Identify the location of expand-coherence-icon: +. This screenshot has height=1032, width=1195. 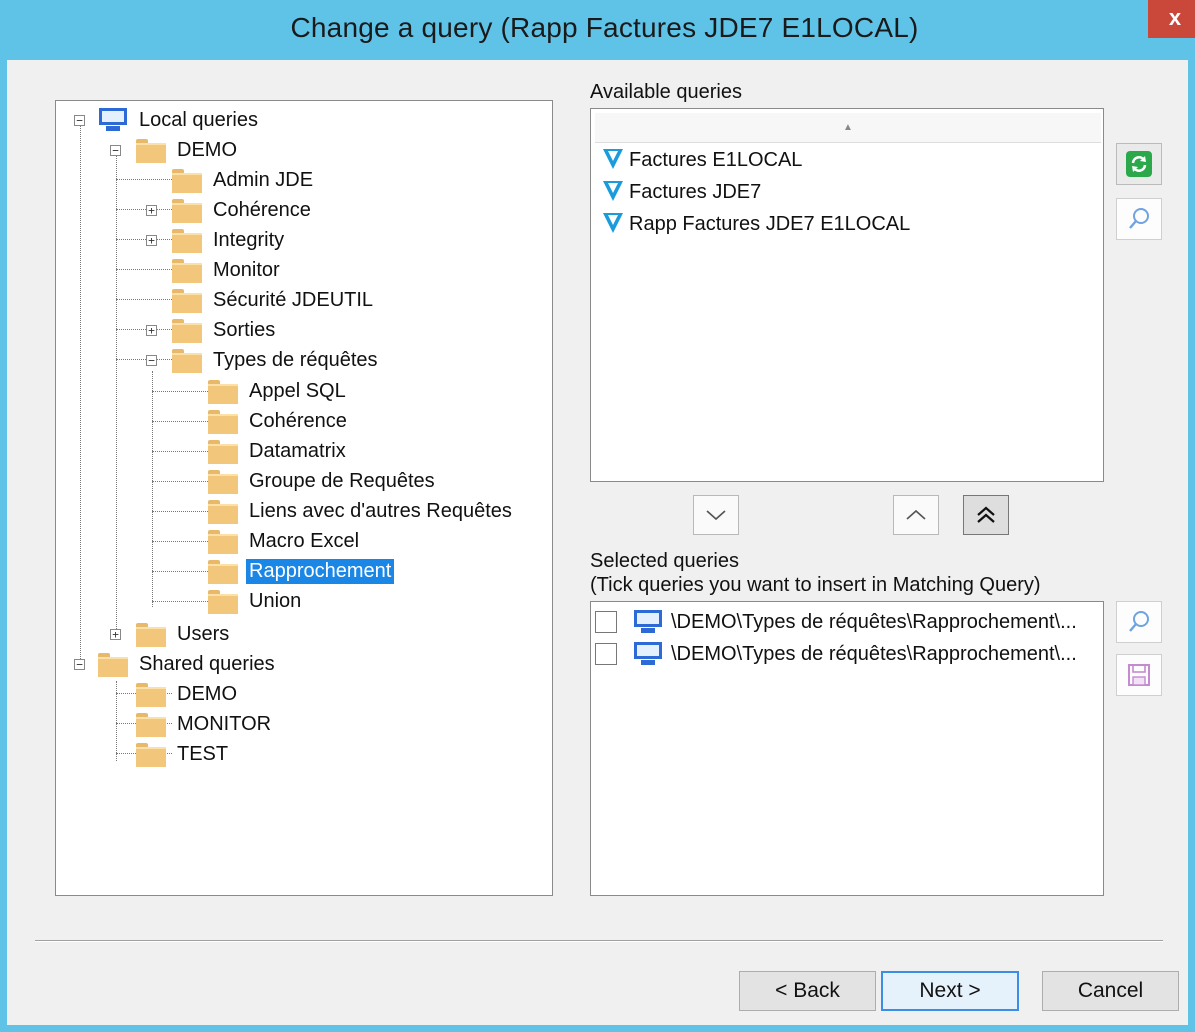
(151, 210).